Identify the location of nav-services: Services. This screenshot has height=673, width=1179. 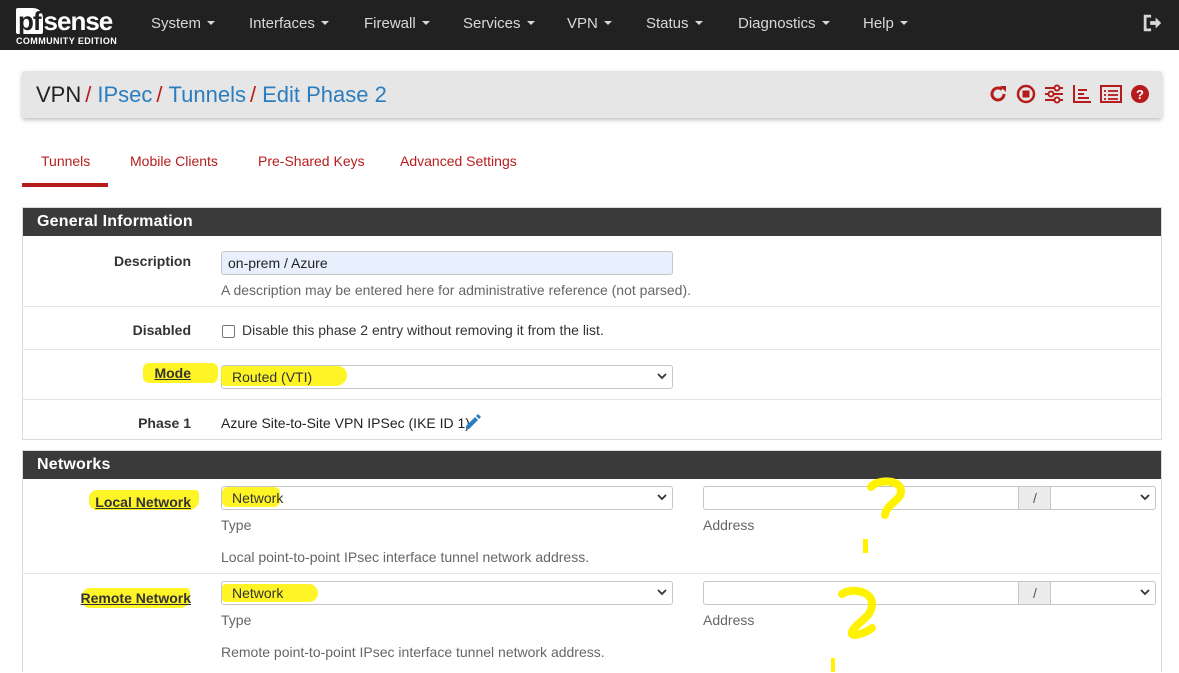
(499, 23).